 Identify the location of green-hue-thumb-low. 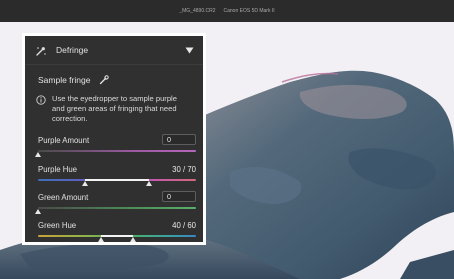
(101, 239).